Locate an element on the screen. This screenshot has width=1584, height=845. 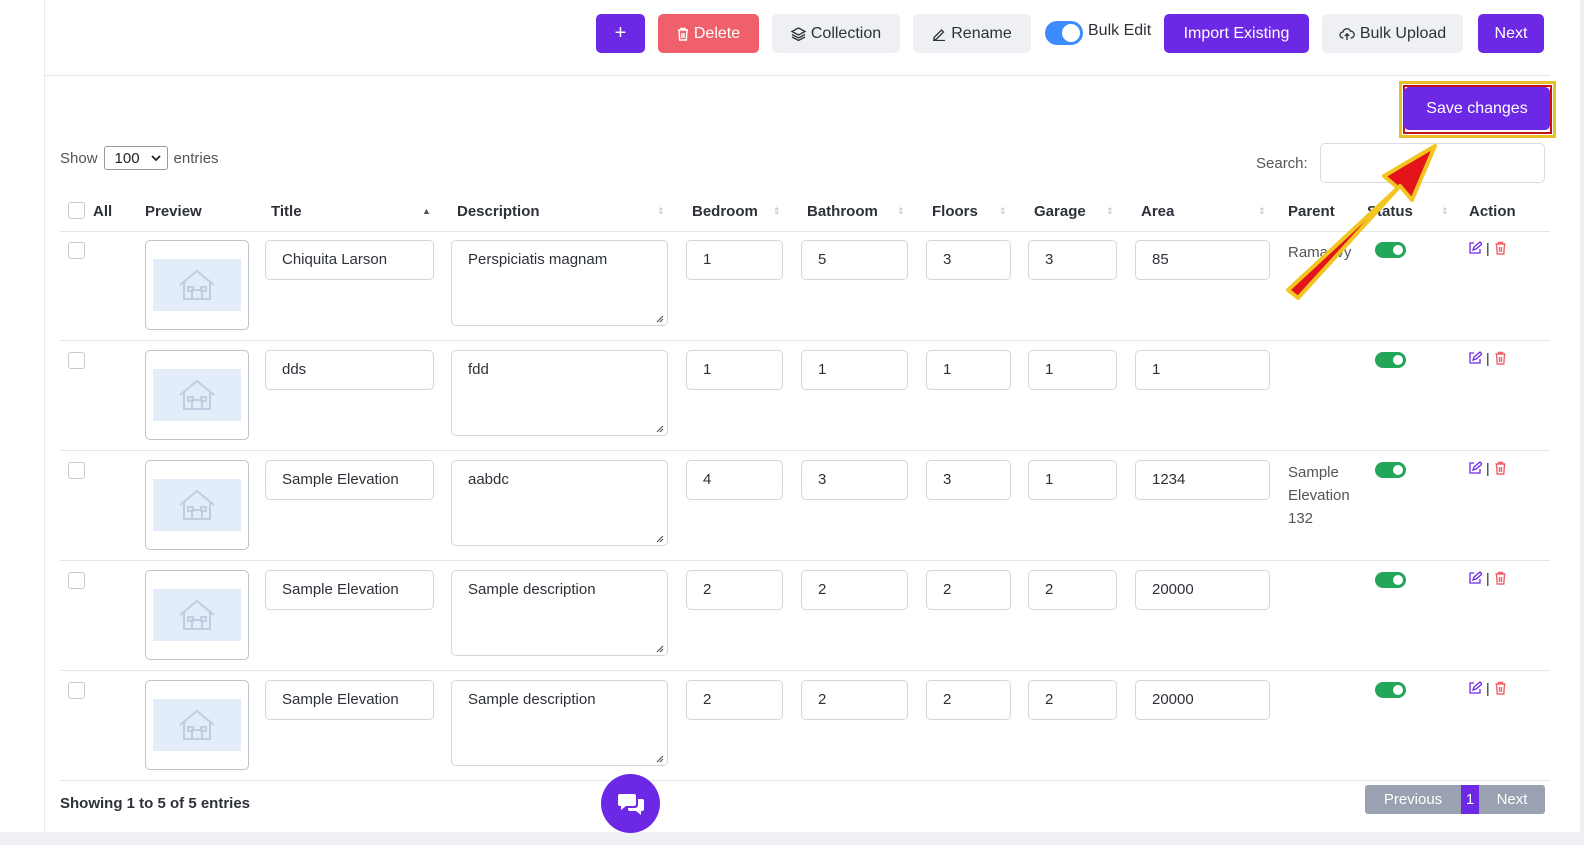
collection-button: Collection is located at coordinates (836, 33).